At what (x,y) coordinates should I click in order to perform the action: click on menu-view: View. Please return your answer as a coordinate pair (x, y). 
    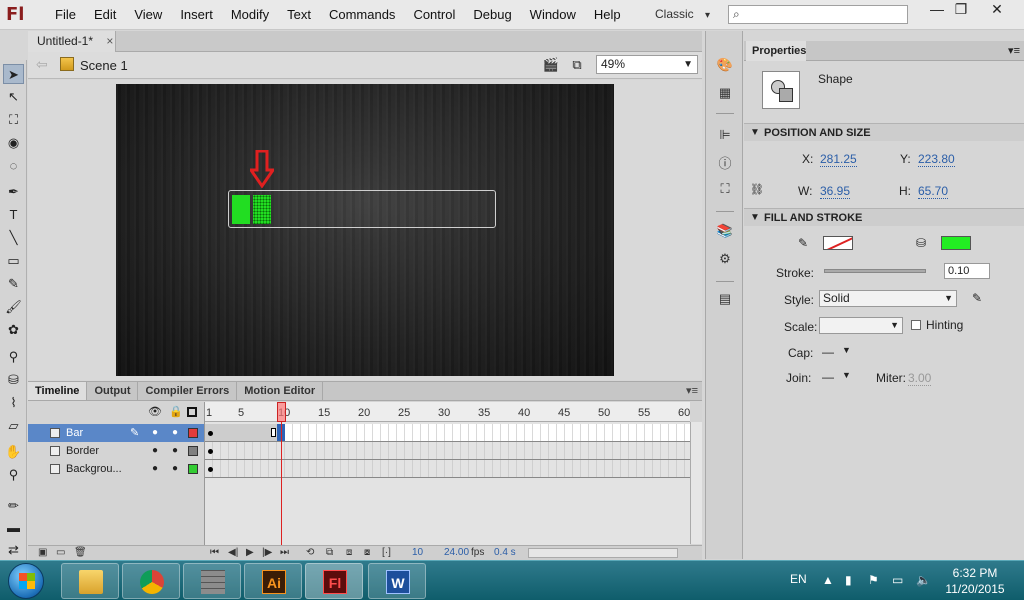
    Looking at the image, I should click on (148, 15).